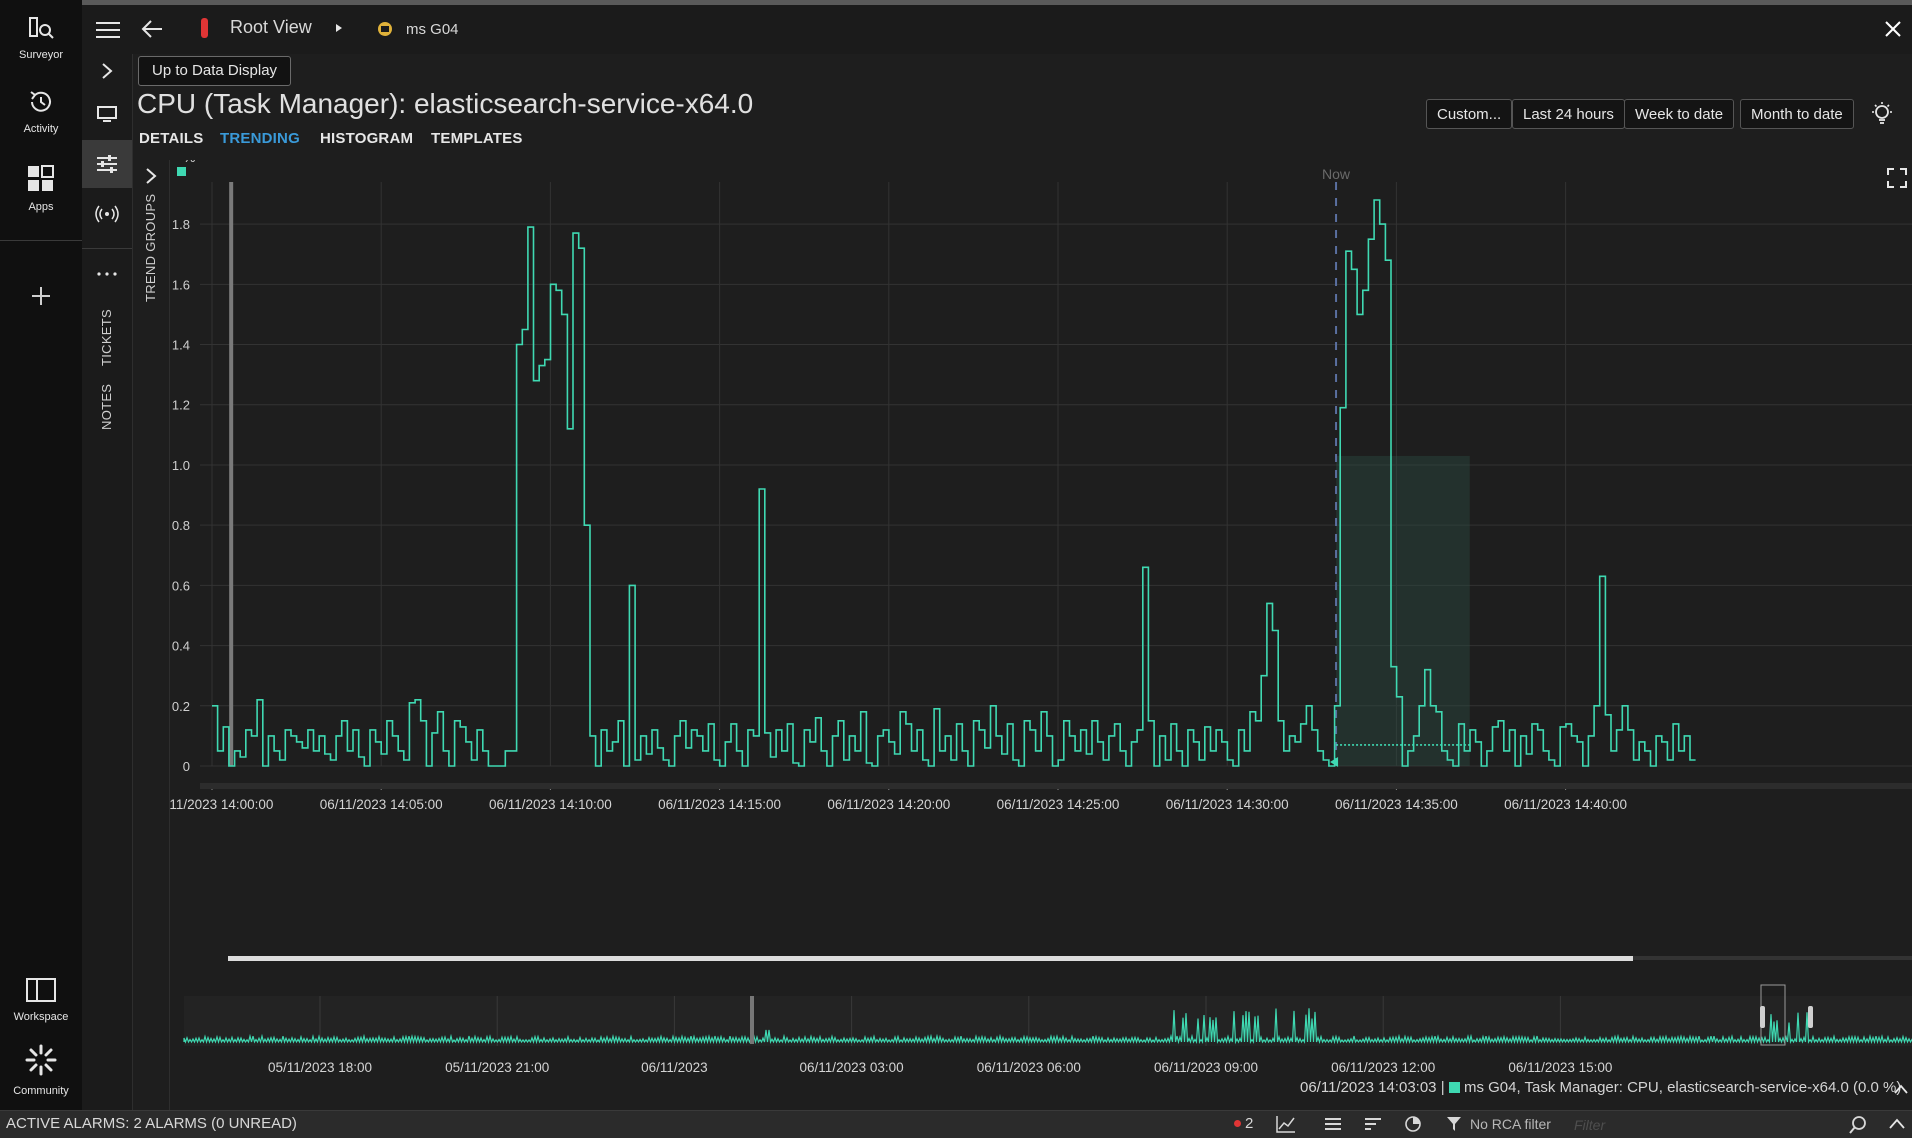  What do you see at coordinates (320, 1067) in the screenshot?
I see `overview-tick-label: 05/11/2023 18:00` at bounding box center [320, 1067].